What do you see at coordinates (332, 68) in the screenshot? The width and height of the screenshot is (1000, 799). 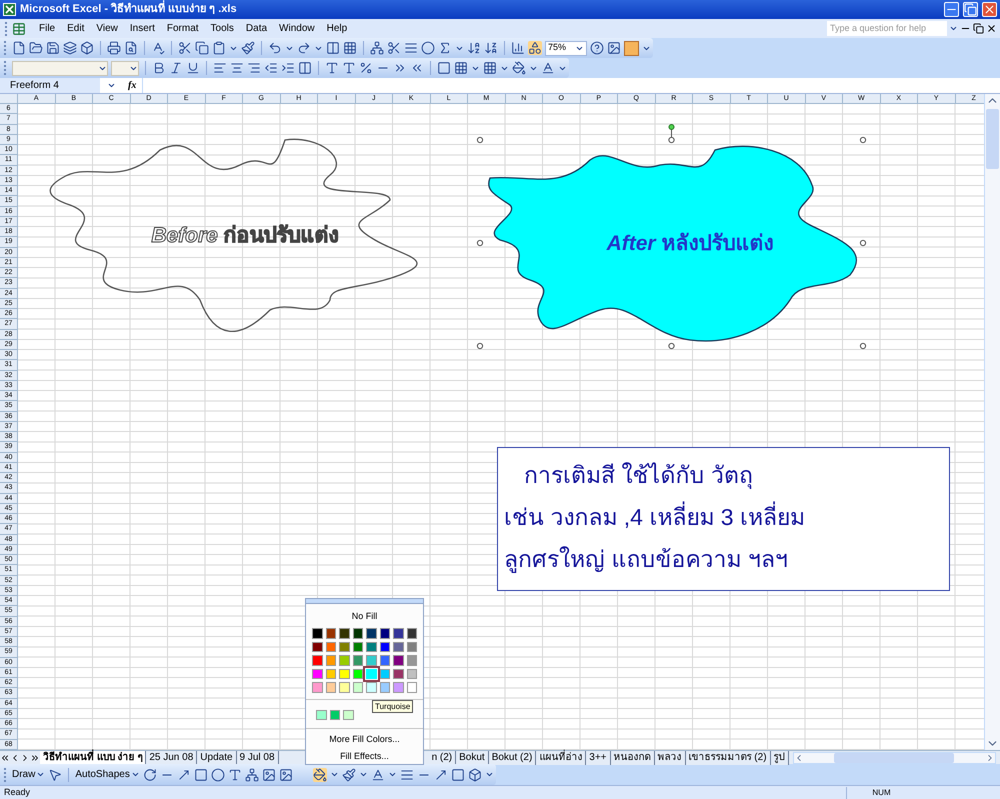 I see `font-size-icon` at bounding box center [332, 68].